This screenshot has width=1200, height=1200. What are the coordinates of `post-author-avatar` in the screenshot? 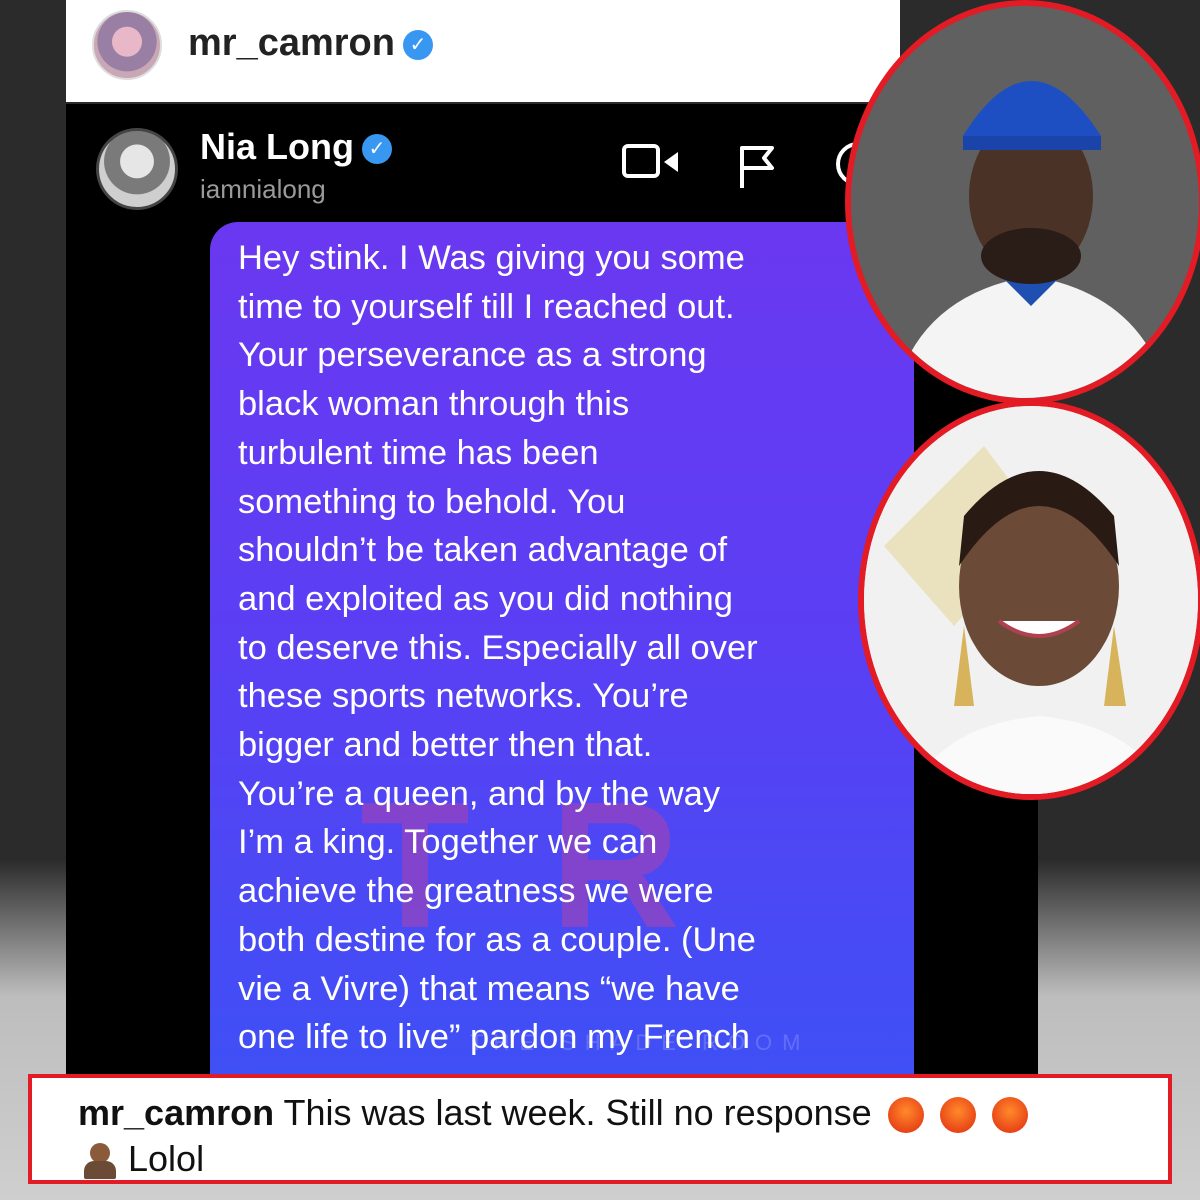 It's located at (127, 45).